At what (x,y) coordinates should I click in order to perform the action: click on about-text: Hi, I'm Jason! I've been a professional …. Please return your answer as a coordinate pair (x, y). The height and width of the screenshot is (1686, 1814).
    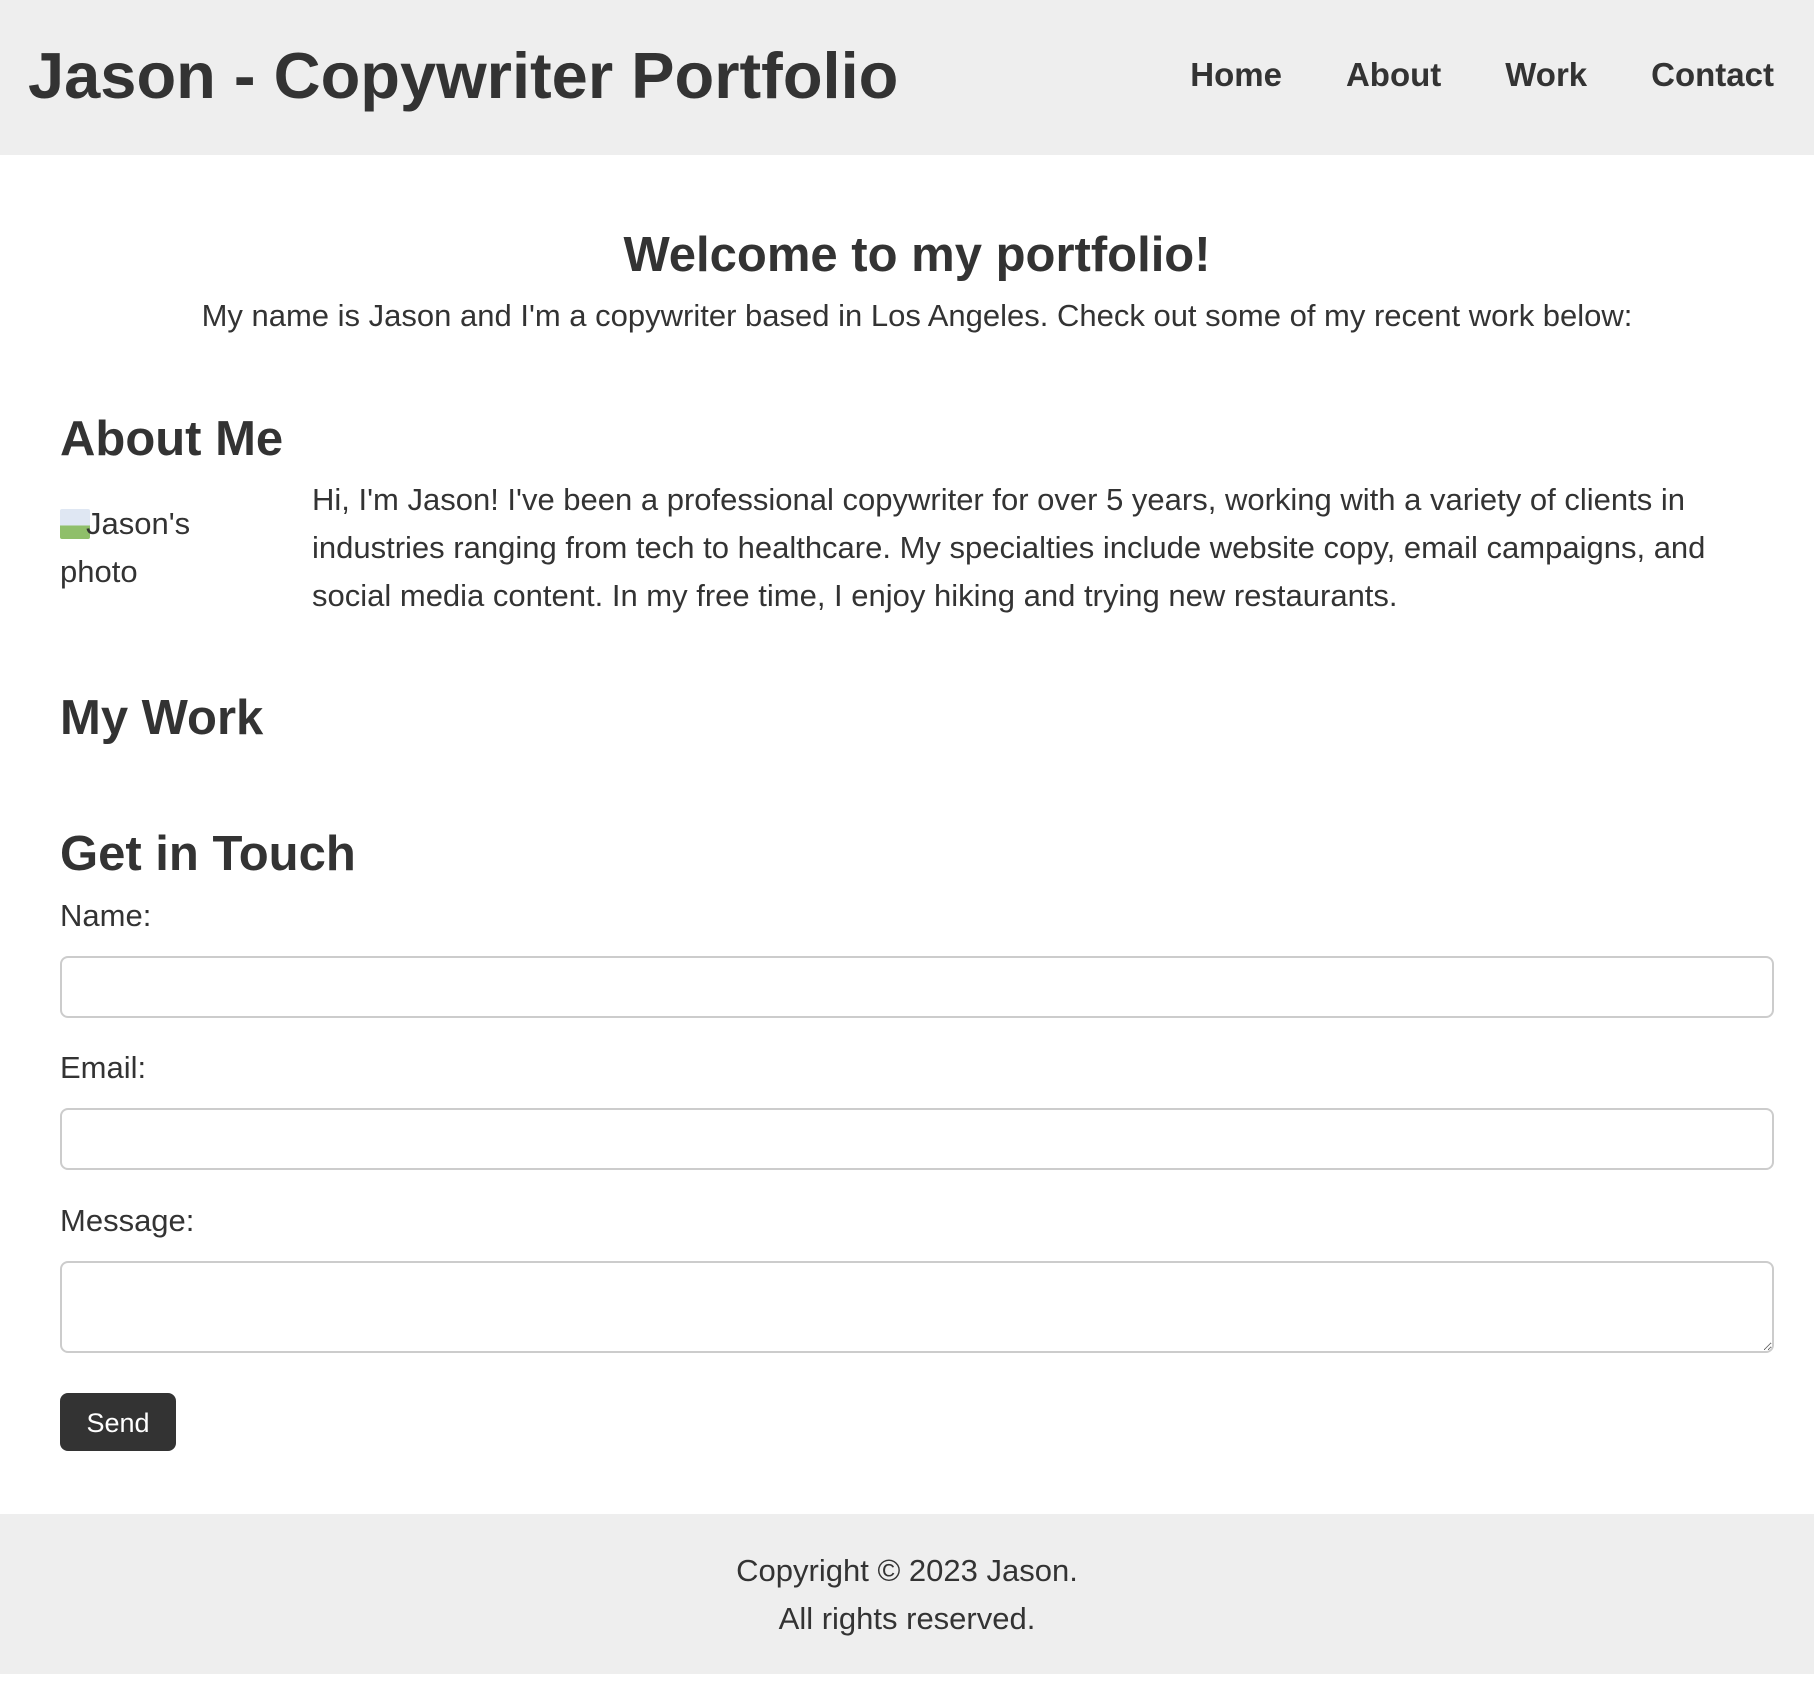
    Looking at the image, I should click on (1009, 547).